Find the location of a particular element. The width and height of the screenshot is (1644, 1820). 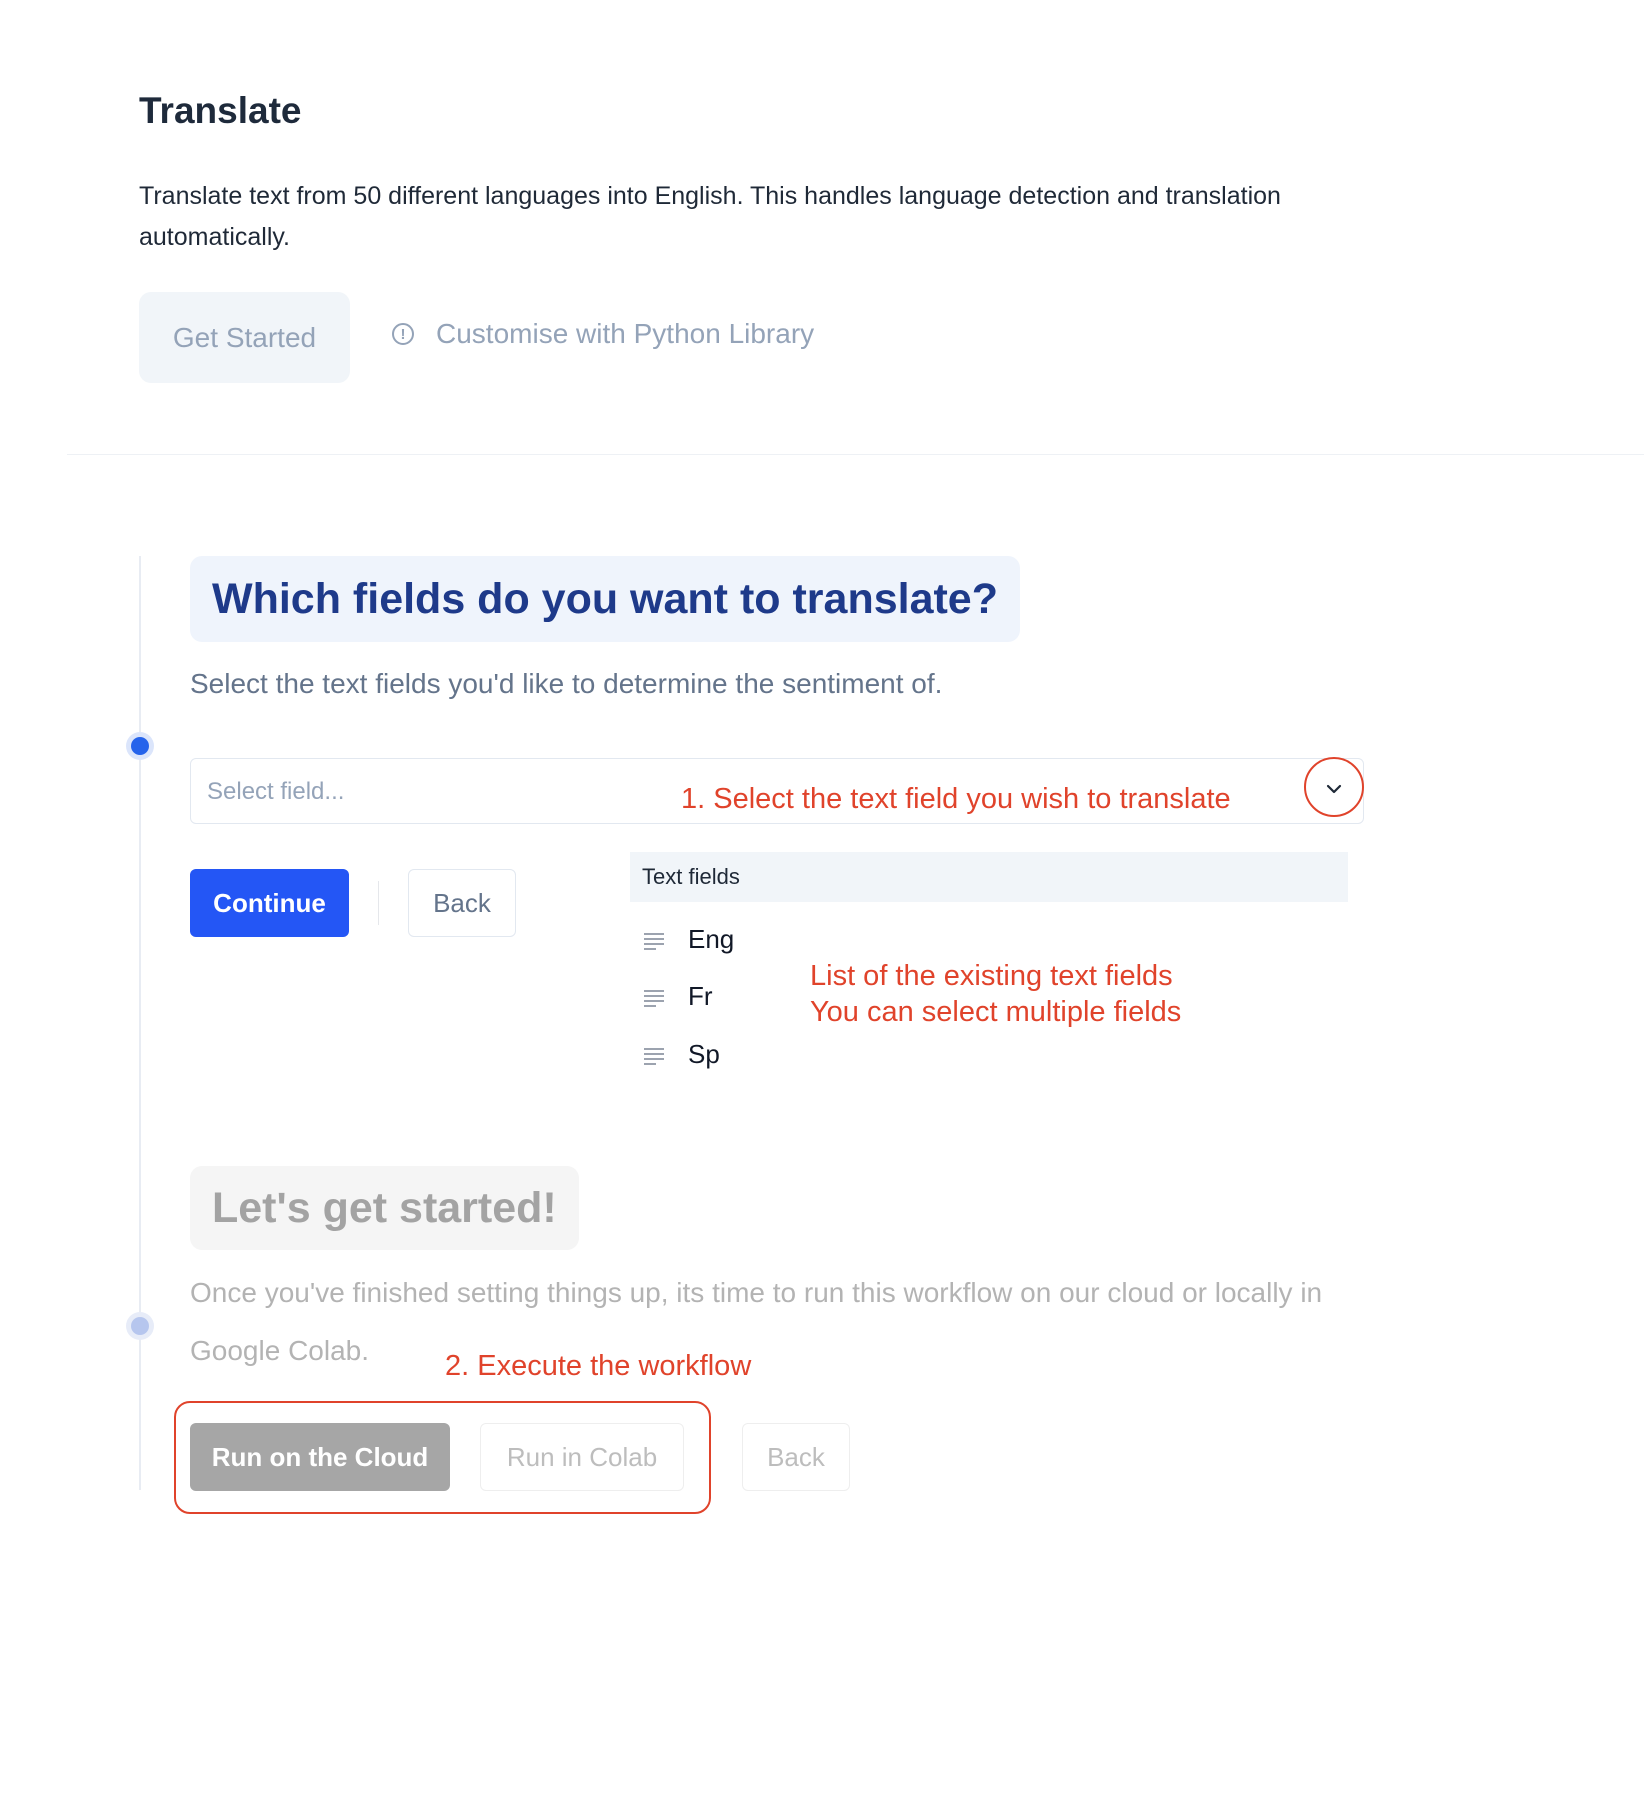

dropdown-item-sp: Sp is located at coordinates (681, 1054).